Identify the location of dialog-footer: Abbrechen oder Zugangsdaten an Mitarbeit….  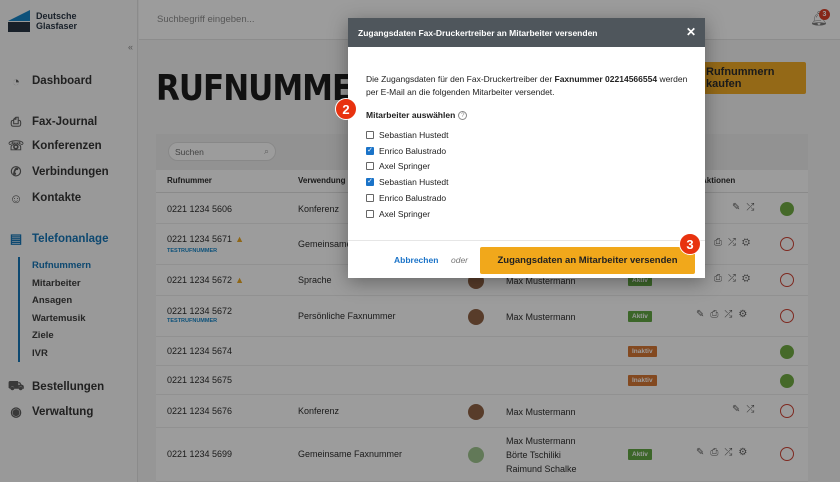
(526, 259).